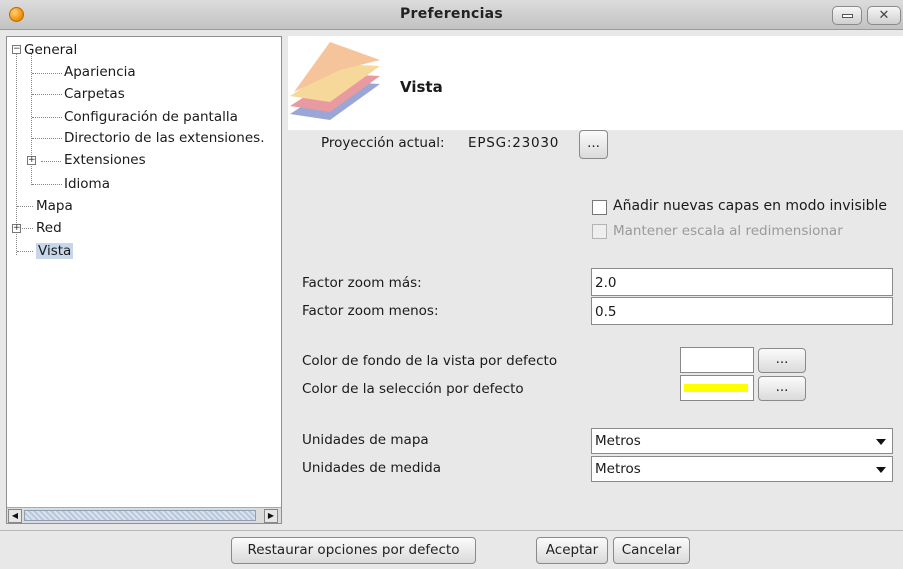  What do you see at coordinates (16, 49) in the screenshot?
I see `collapse-general-icon: −` at bounding box center [16, 49].